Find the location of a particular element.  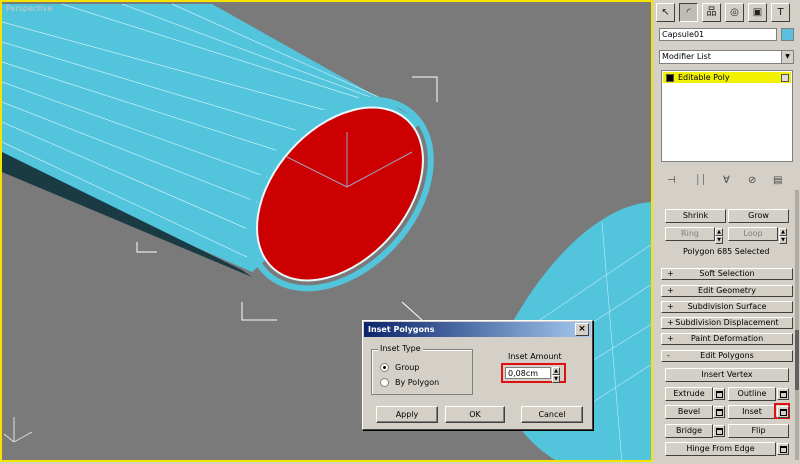

show-end-result-icon: ⏐⏐ is located at coordinates (700, 180).